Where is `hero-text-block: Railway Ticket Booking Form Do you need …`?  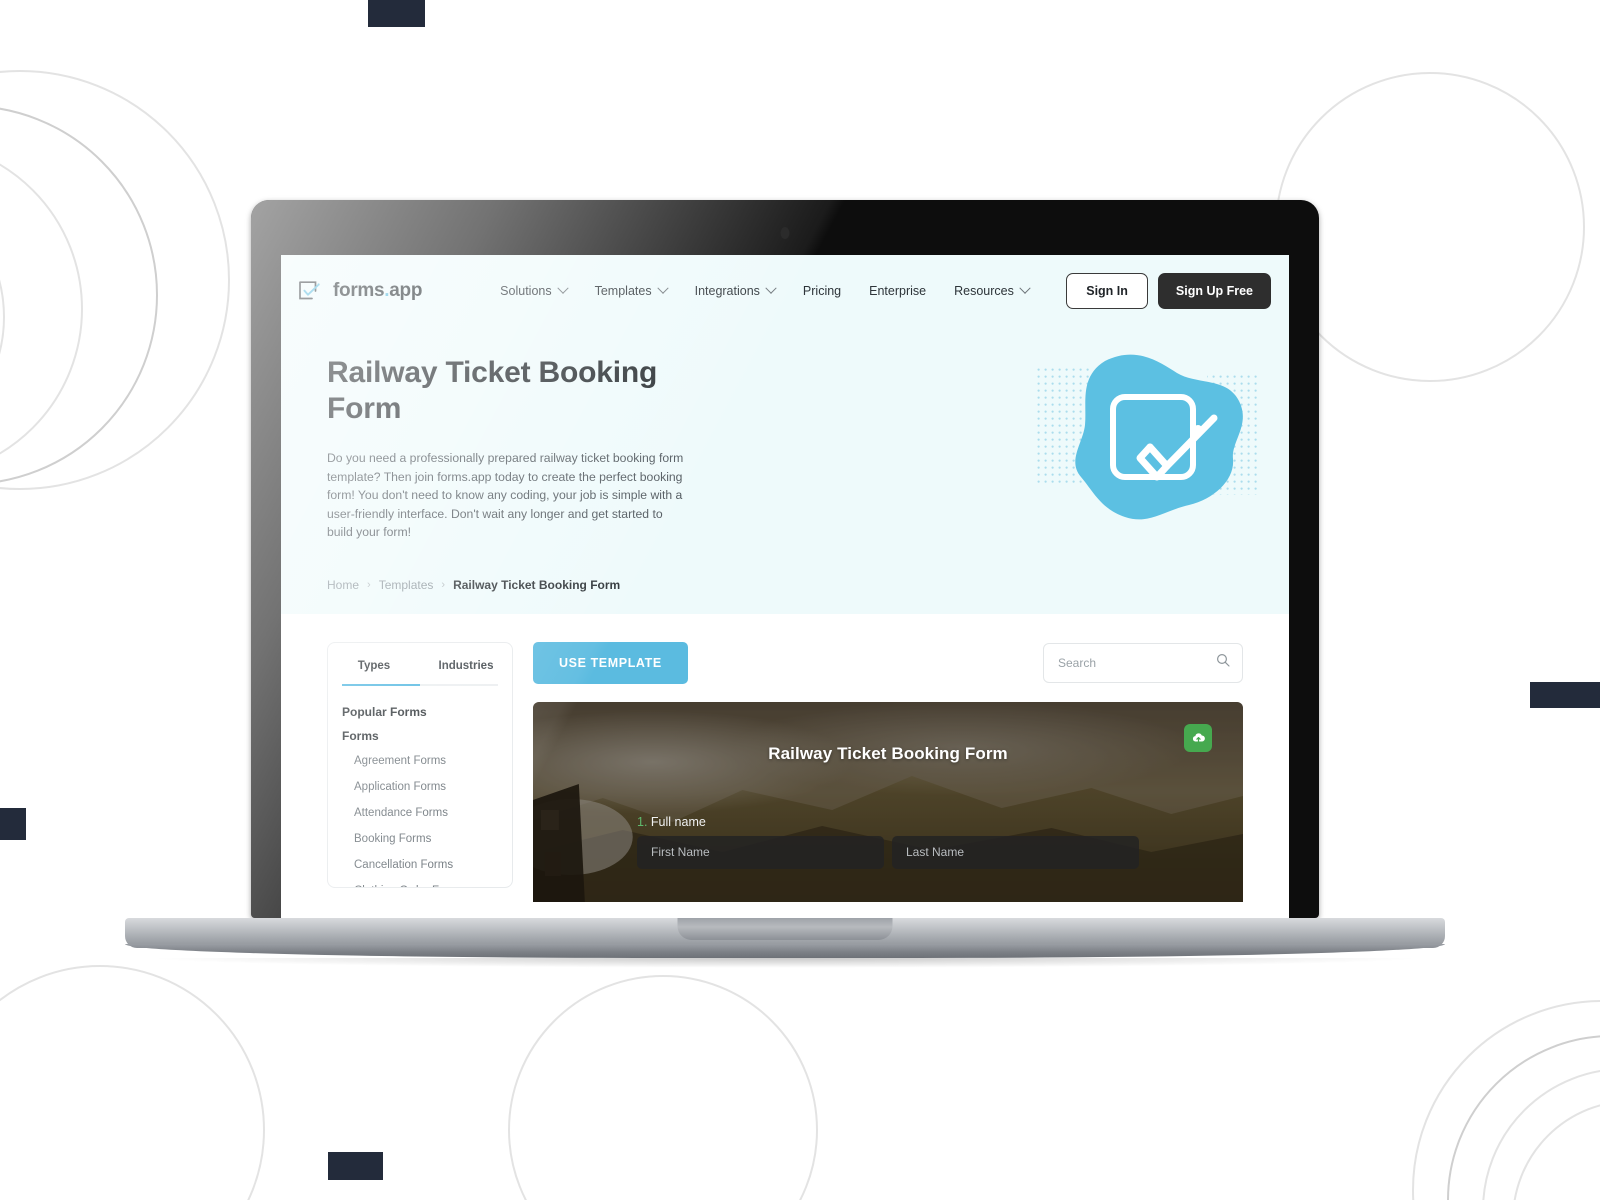 hero-text-block: Railway Ticket Booking Form Do you need … is located at coordinates (507, 448).